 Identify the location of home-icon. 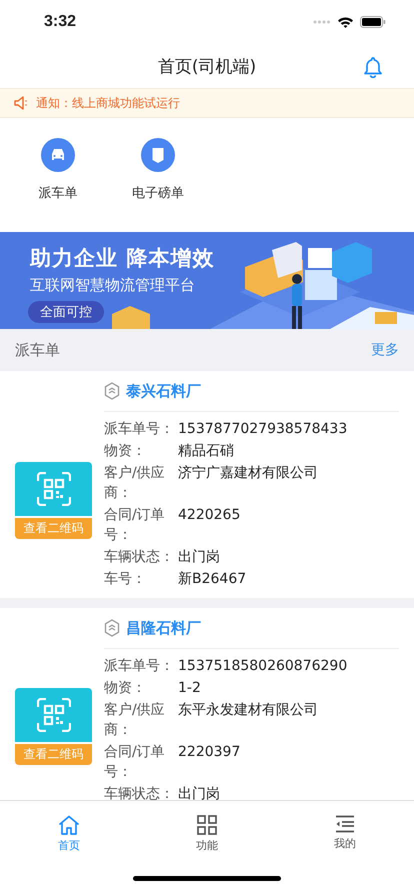
(69, 825).